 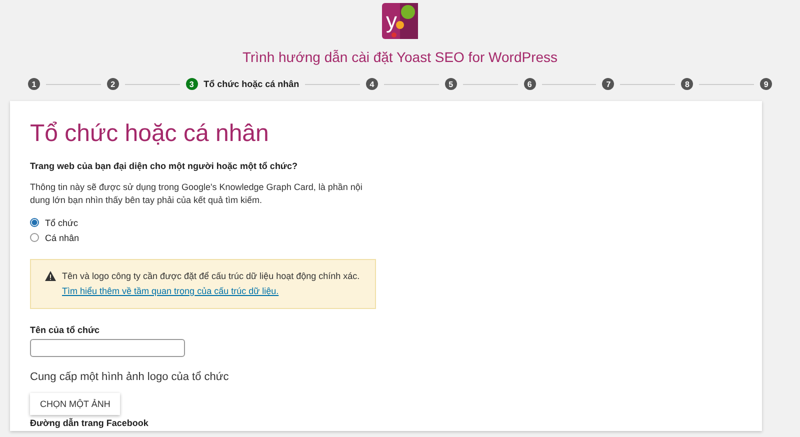 I want to click on step-number: 2, so click(x=112, y=84).